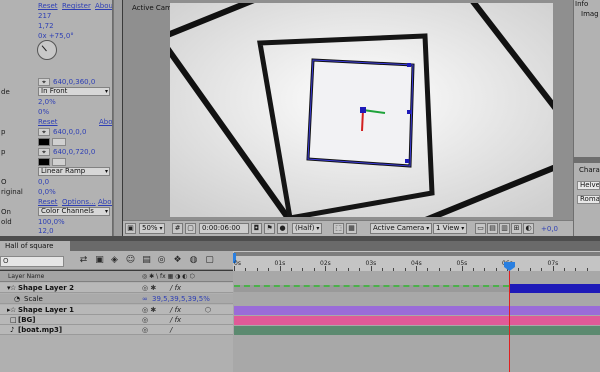 This screenshot has height=372, width=600. What do you see at coordinates (193, 260) in the screenshot?
I see `graph-editor-icon: ◍` at bounding box center [193, 260].